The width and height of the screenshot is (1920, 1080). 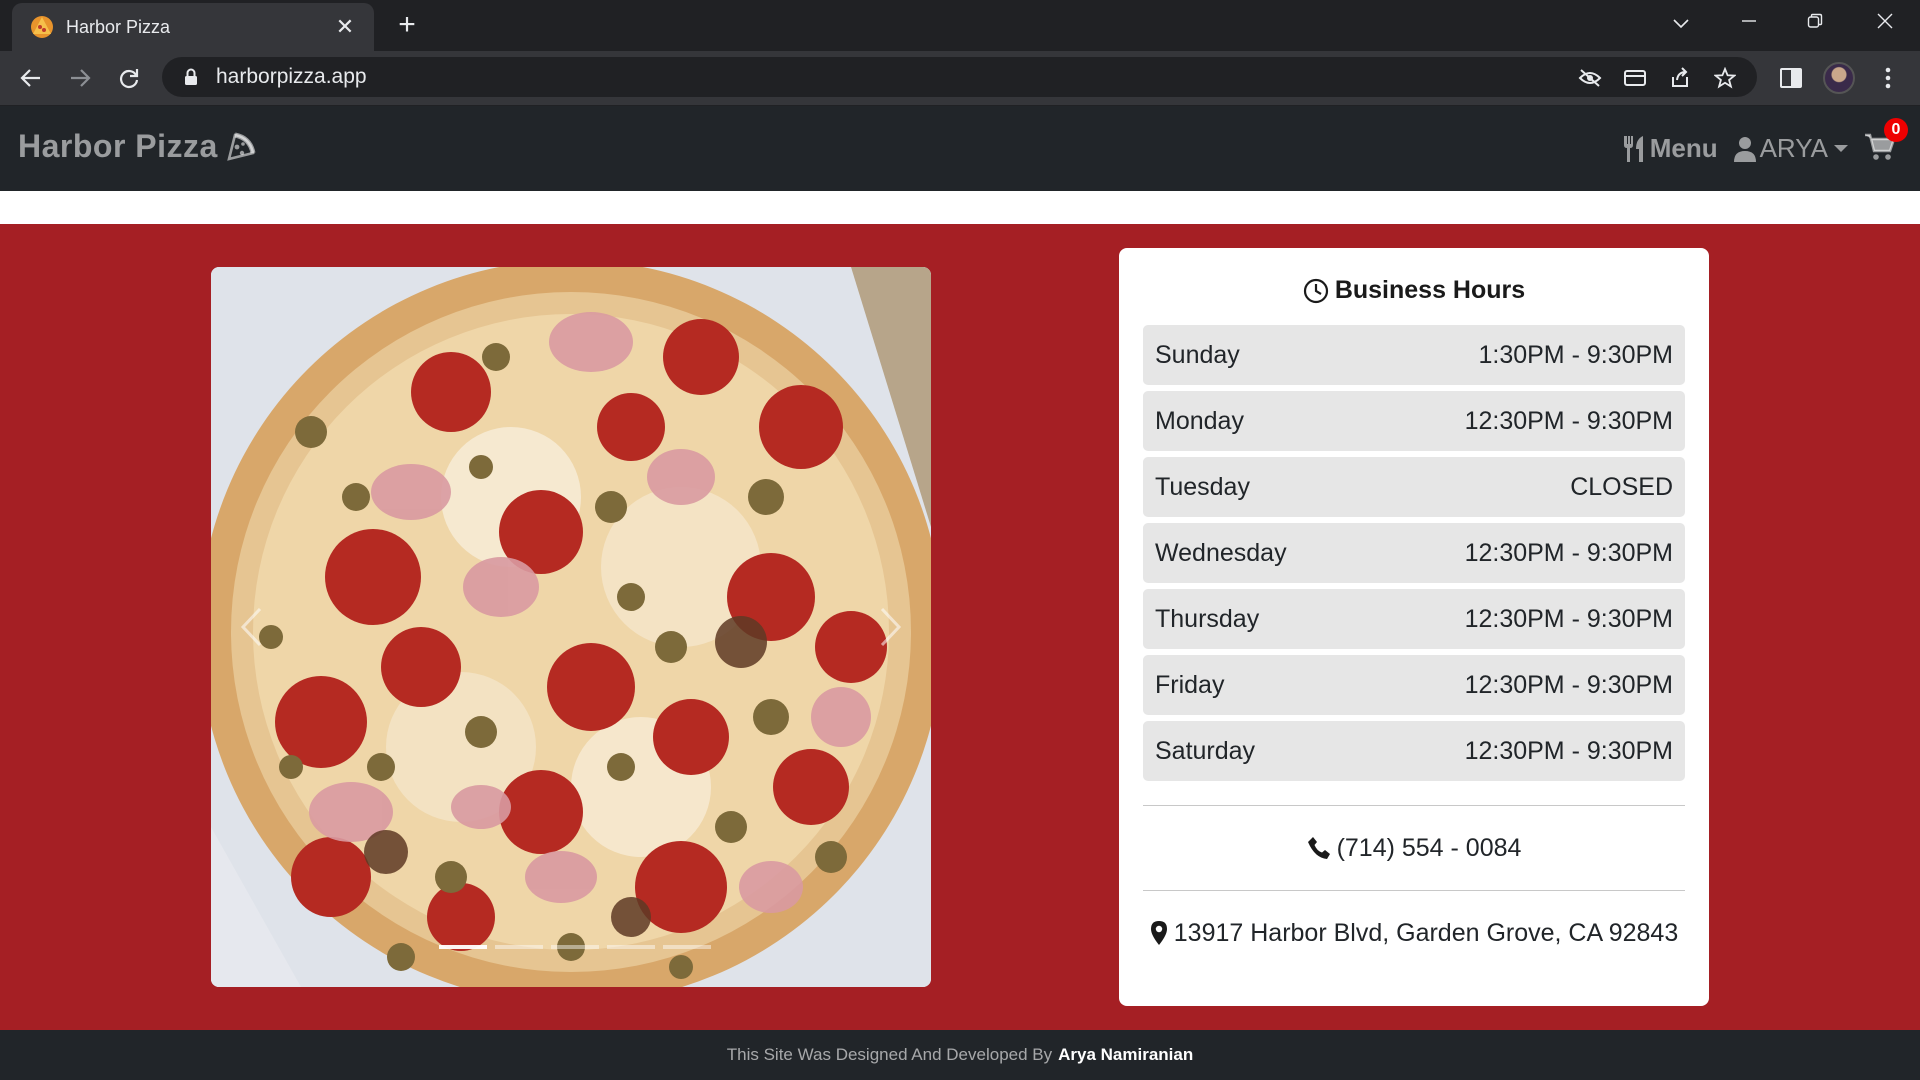 What do you see at coordinates (1680, 78) in the screenshot?
I see `share-icon` at bounding box center [1680, 78].